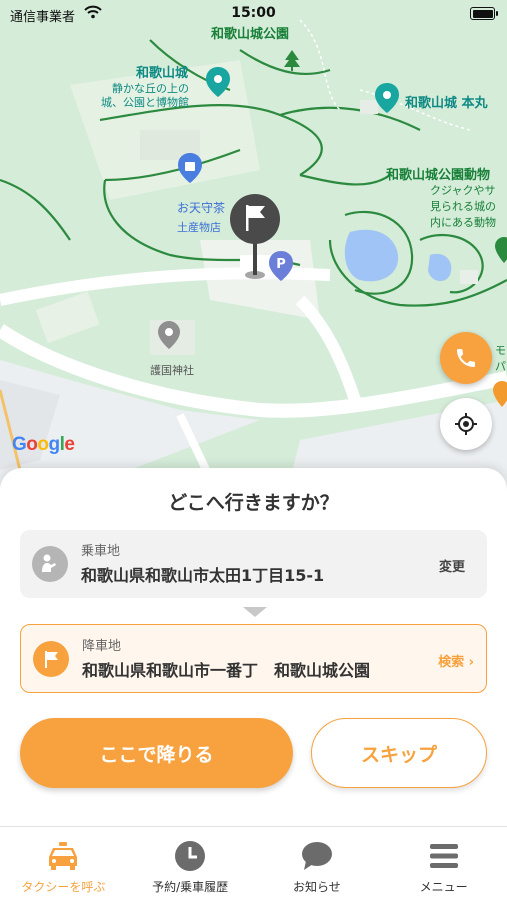  What do you see at coordinates (443, 887) in the screenshot?
I see `tab-menu-label: メニュー` at bounding box center [443, 887].